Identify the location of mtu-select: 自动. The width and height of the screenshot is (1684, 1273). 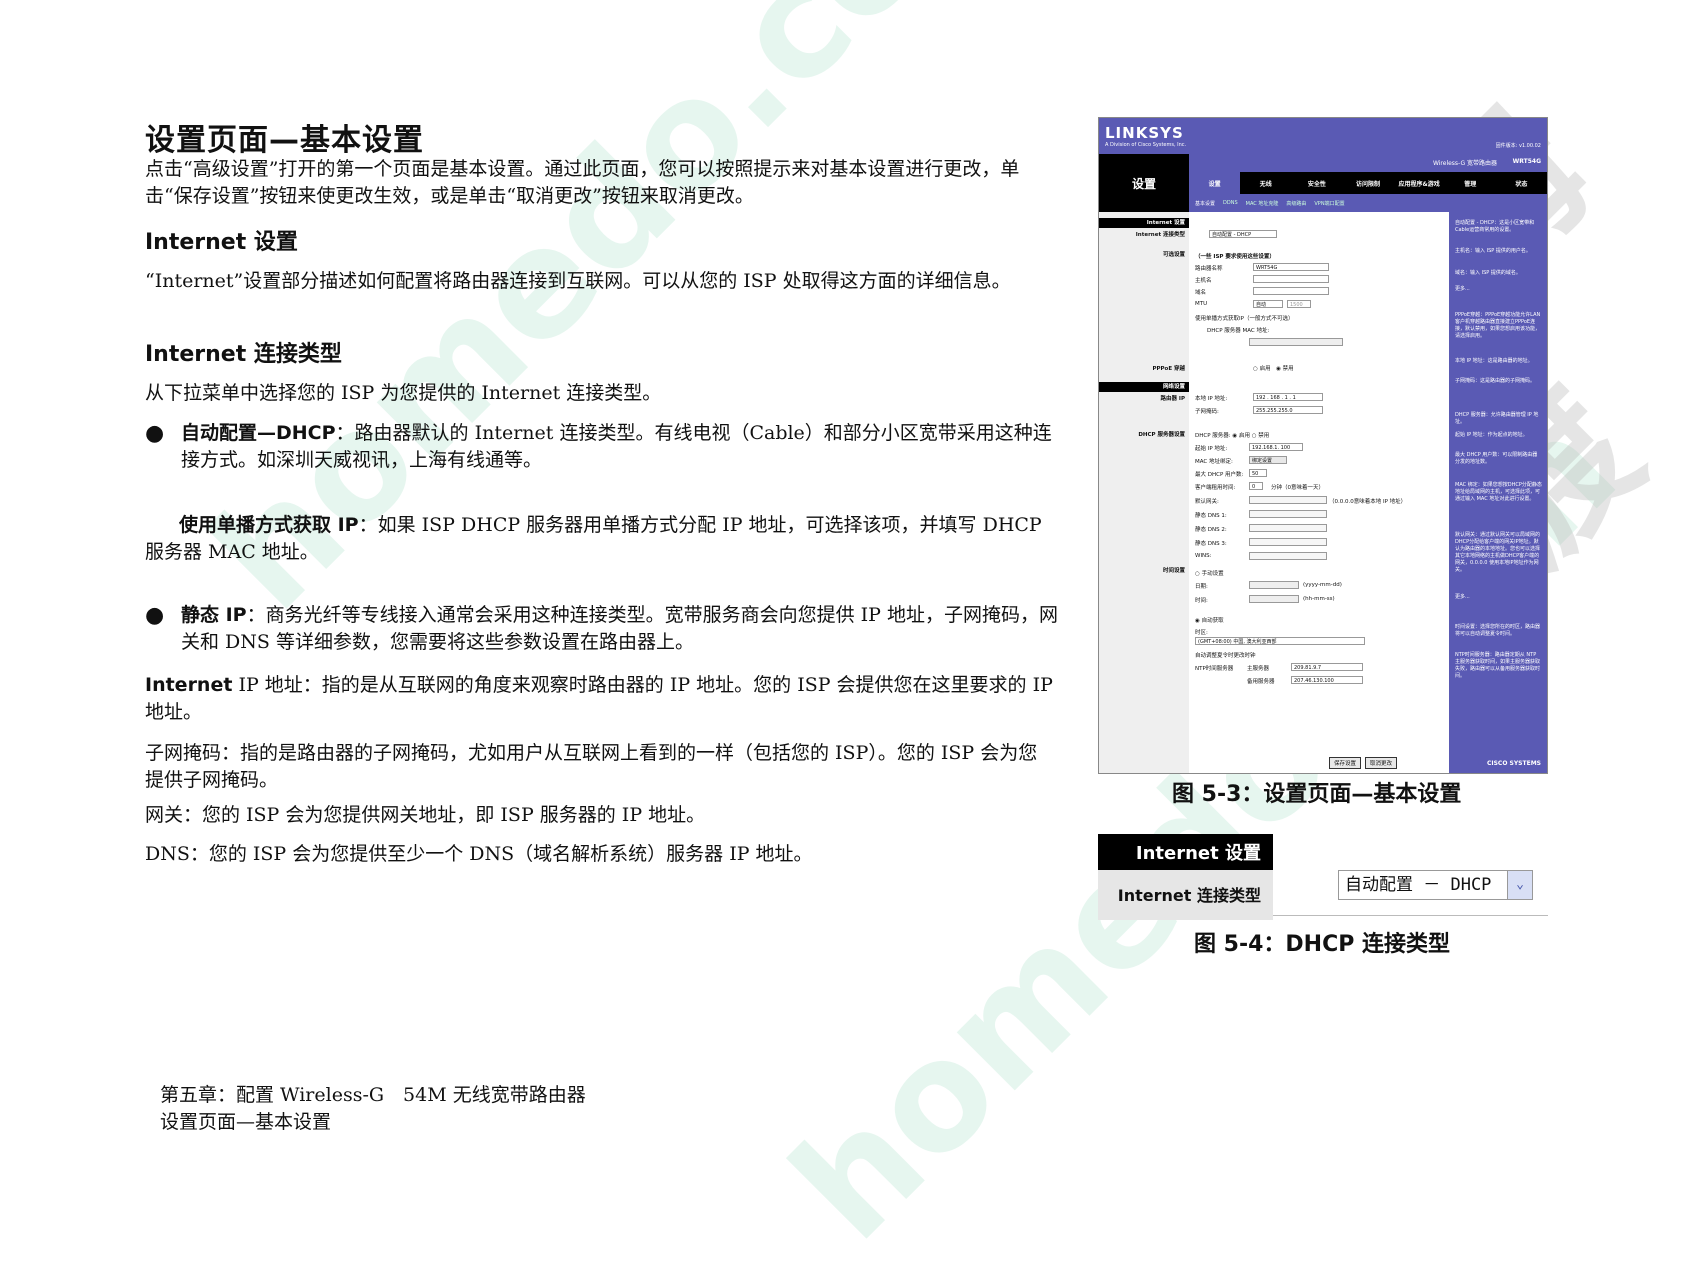
(1268, 304).